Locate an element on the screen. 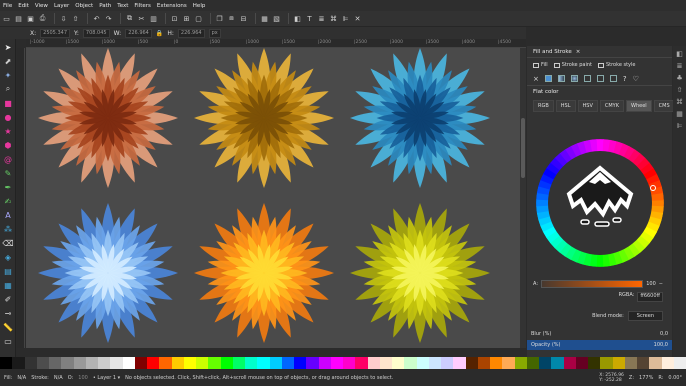  undo-icon: ↶ is located at coordinates (96, 18).